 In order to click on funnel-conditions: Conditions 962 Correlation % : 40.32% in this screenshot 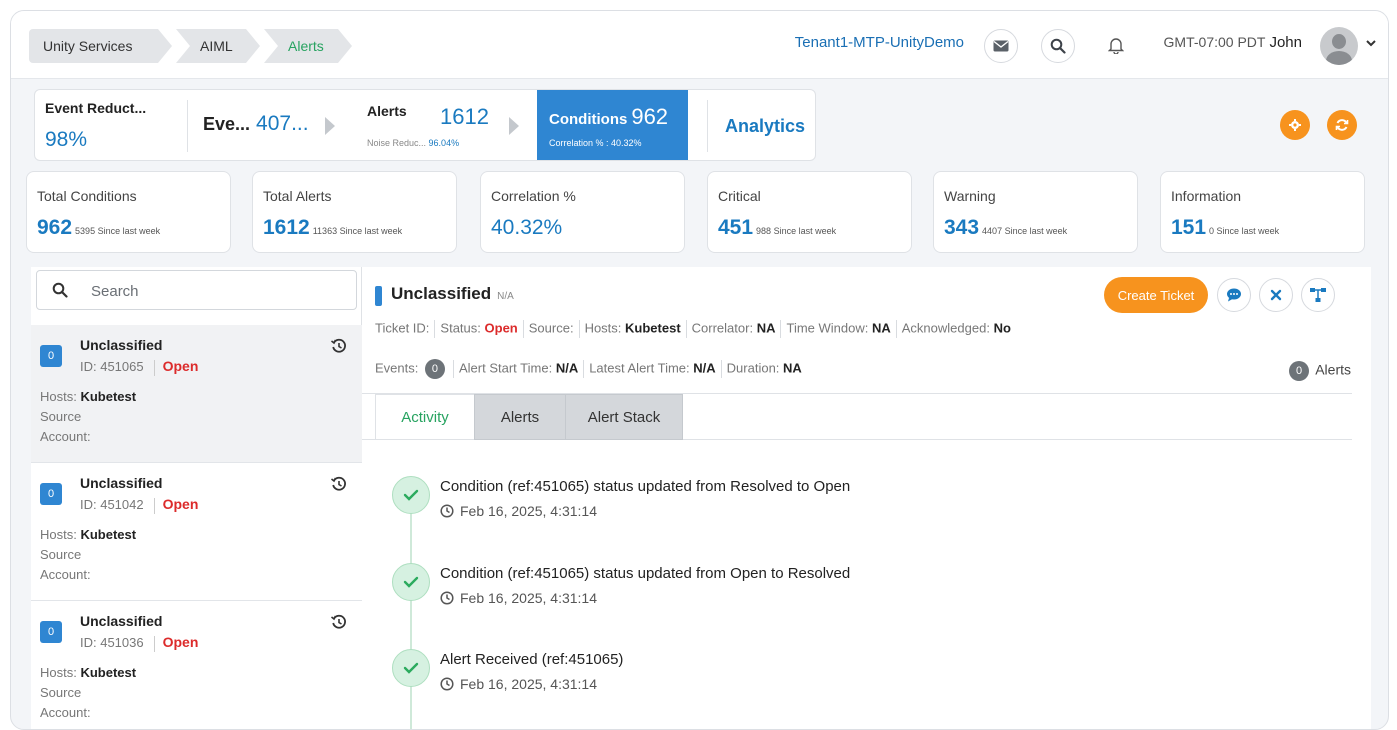, I will do `click(612, 125)`.